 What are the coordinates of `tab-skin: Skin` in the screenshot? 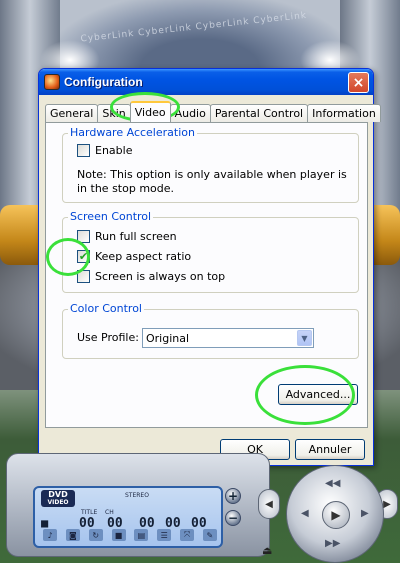 It's located at (114, 113).